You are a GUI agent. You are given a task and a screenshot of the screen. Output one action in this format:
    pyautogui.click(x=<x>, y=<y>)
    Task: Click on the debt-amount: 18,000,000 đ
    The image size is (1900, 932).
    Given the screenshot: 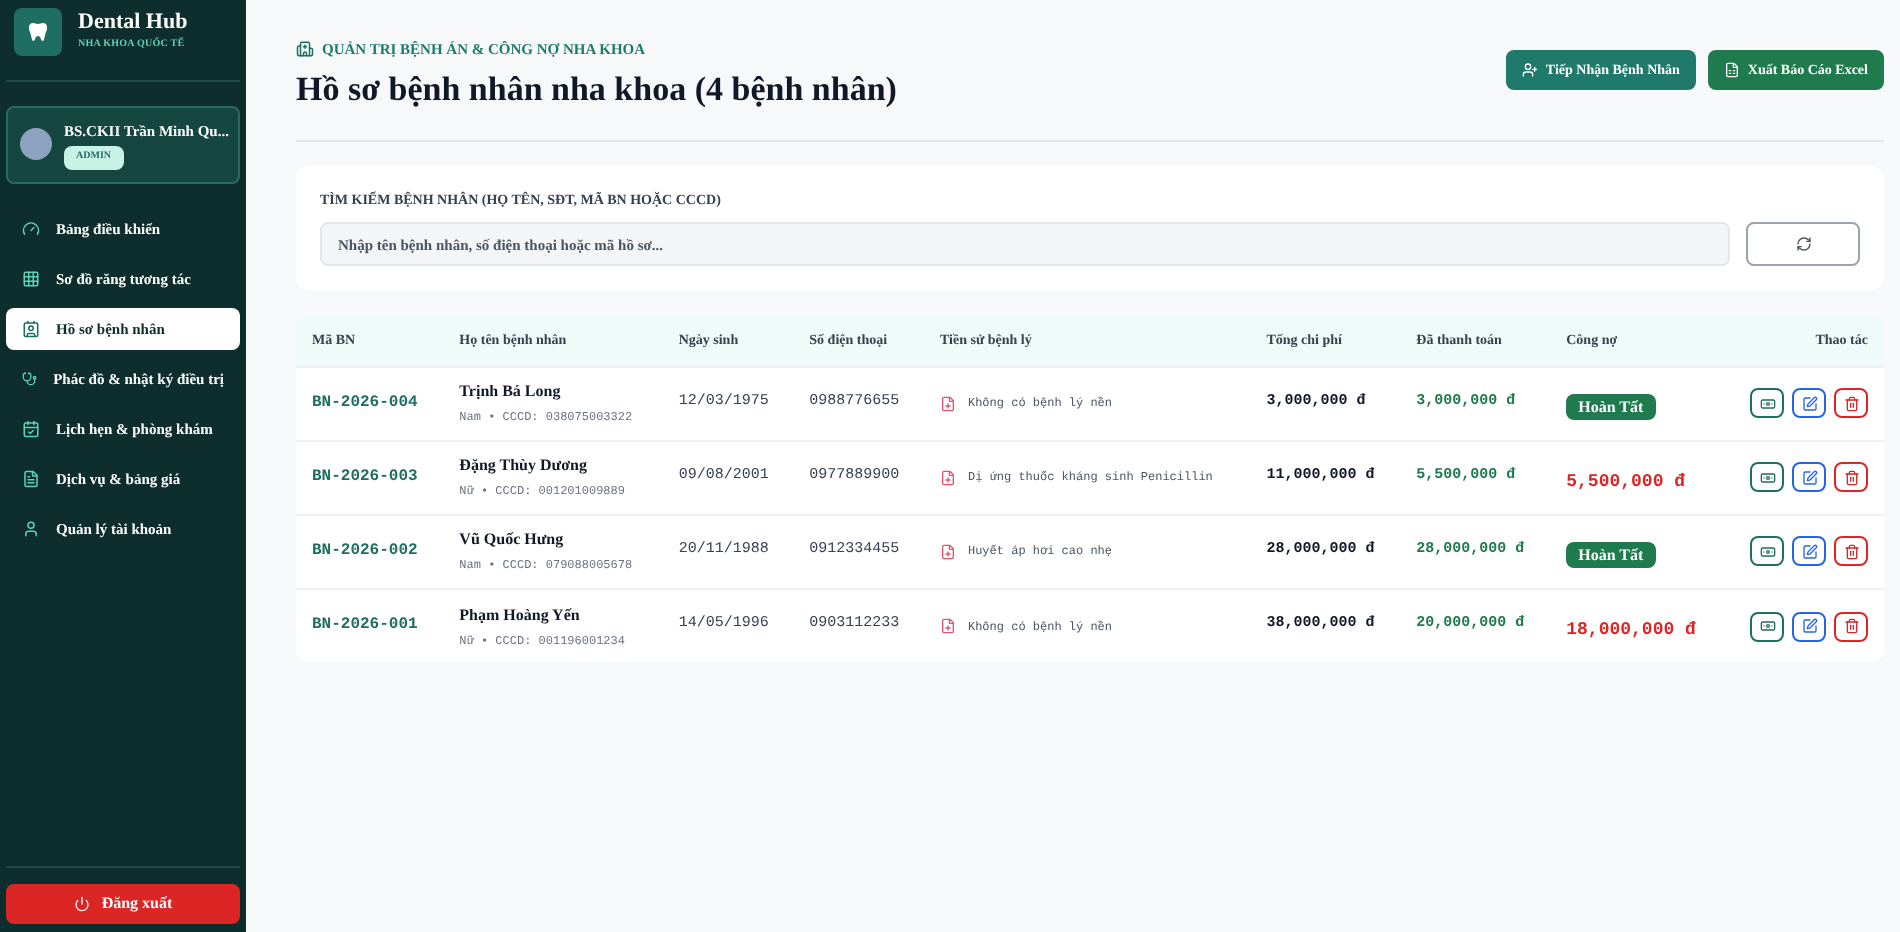 What is the action you would take?
    pyautogui.click(x=1631, y=630)
    